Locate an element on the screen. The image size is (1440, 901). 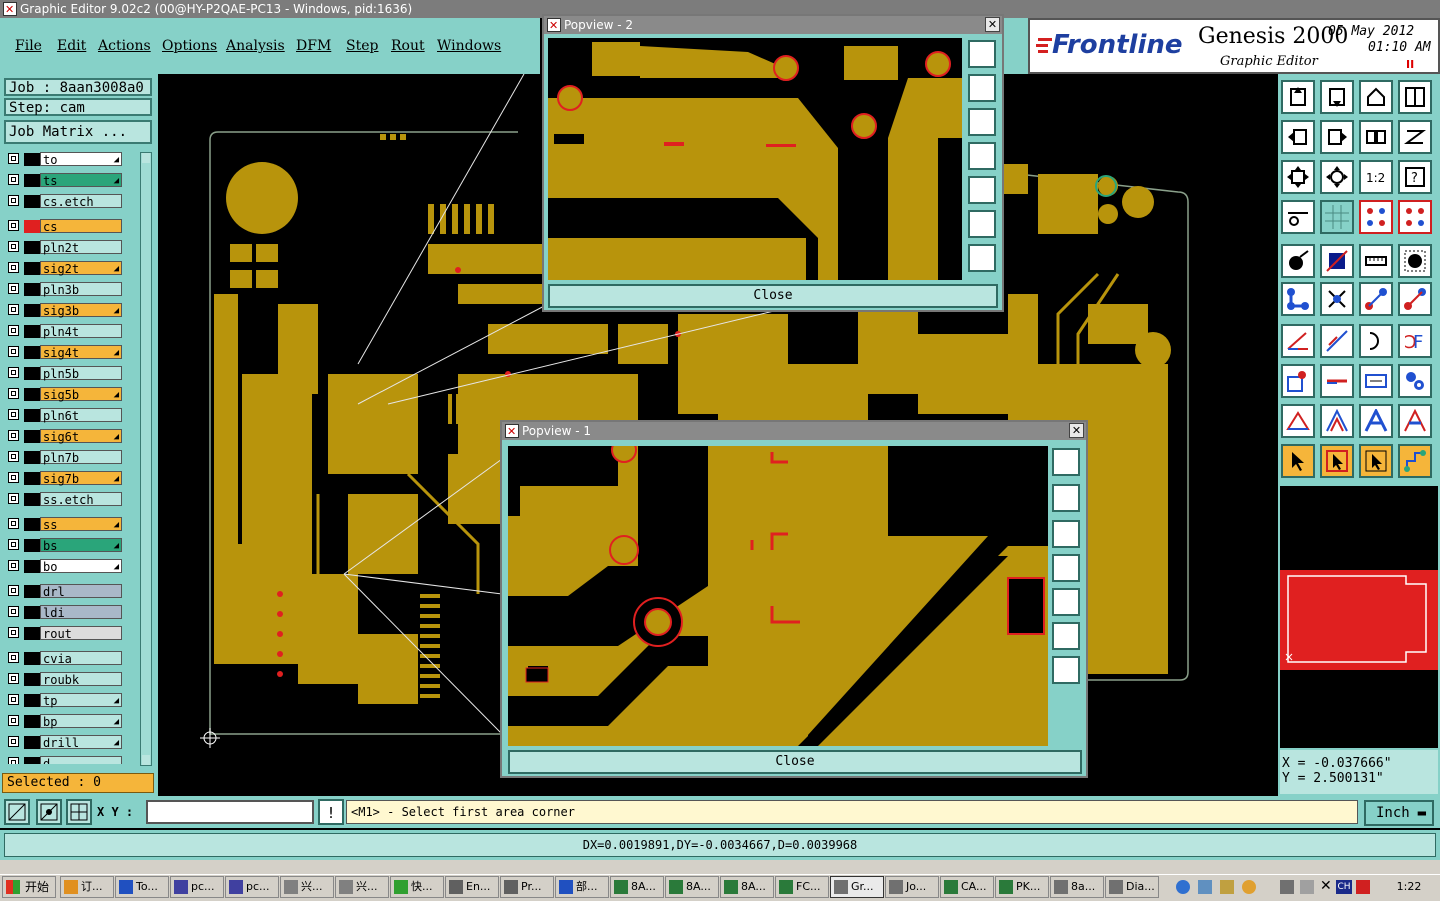
route-pad-alt-button is located at coordinates (1415, 299).